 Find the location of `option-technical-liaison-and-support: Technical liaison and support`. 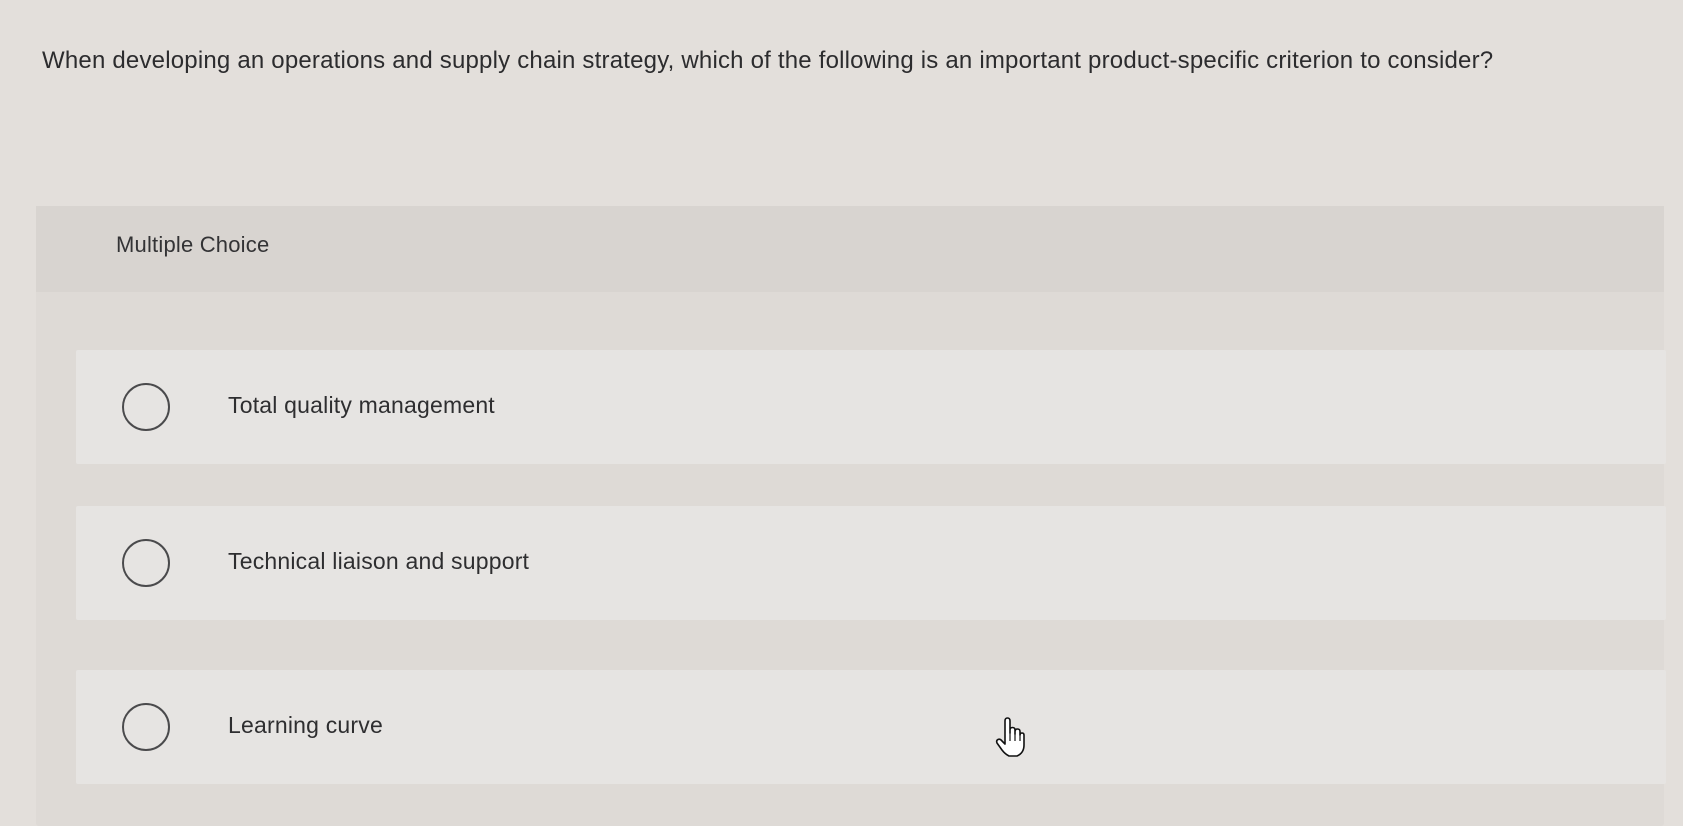

option-technical-liaison-and-support: Technical liaison and support is located at coordinates (871, 563).